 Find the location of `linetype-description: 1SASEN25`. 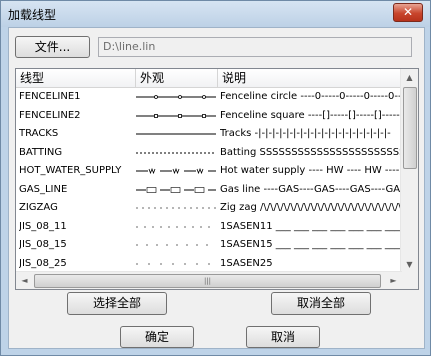

linetype-description: 1SASEN25 is located at coordinates (246, 263).